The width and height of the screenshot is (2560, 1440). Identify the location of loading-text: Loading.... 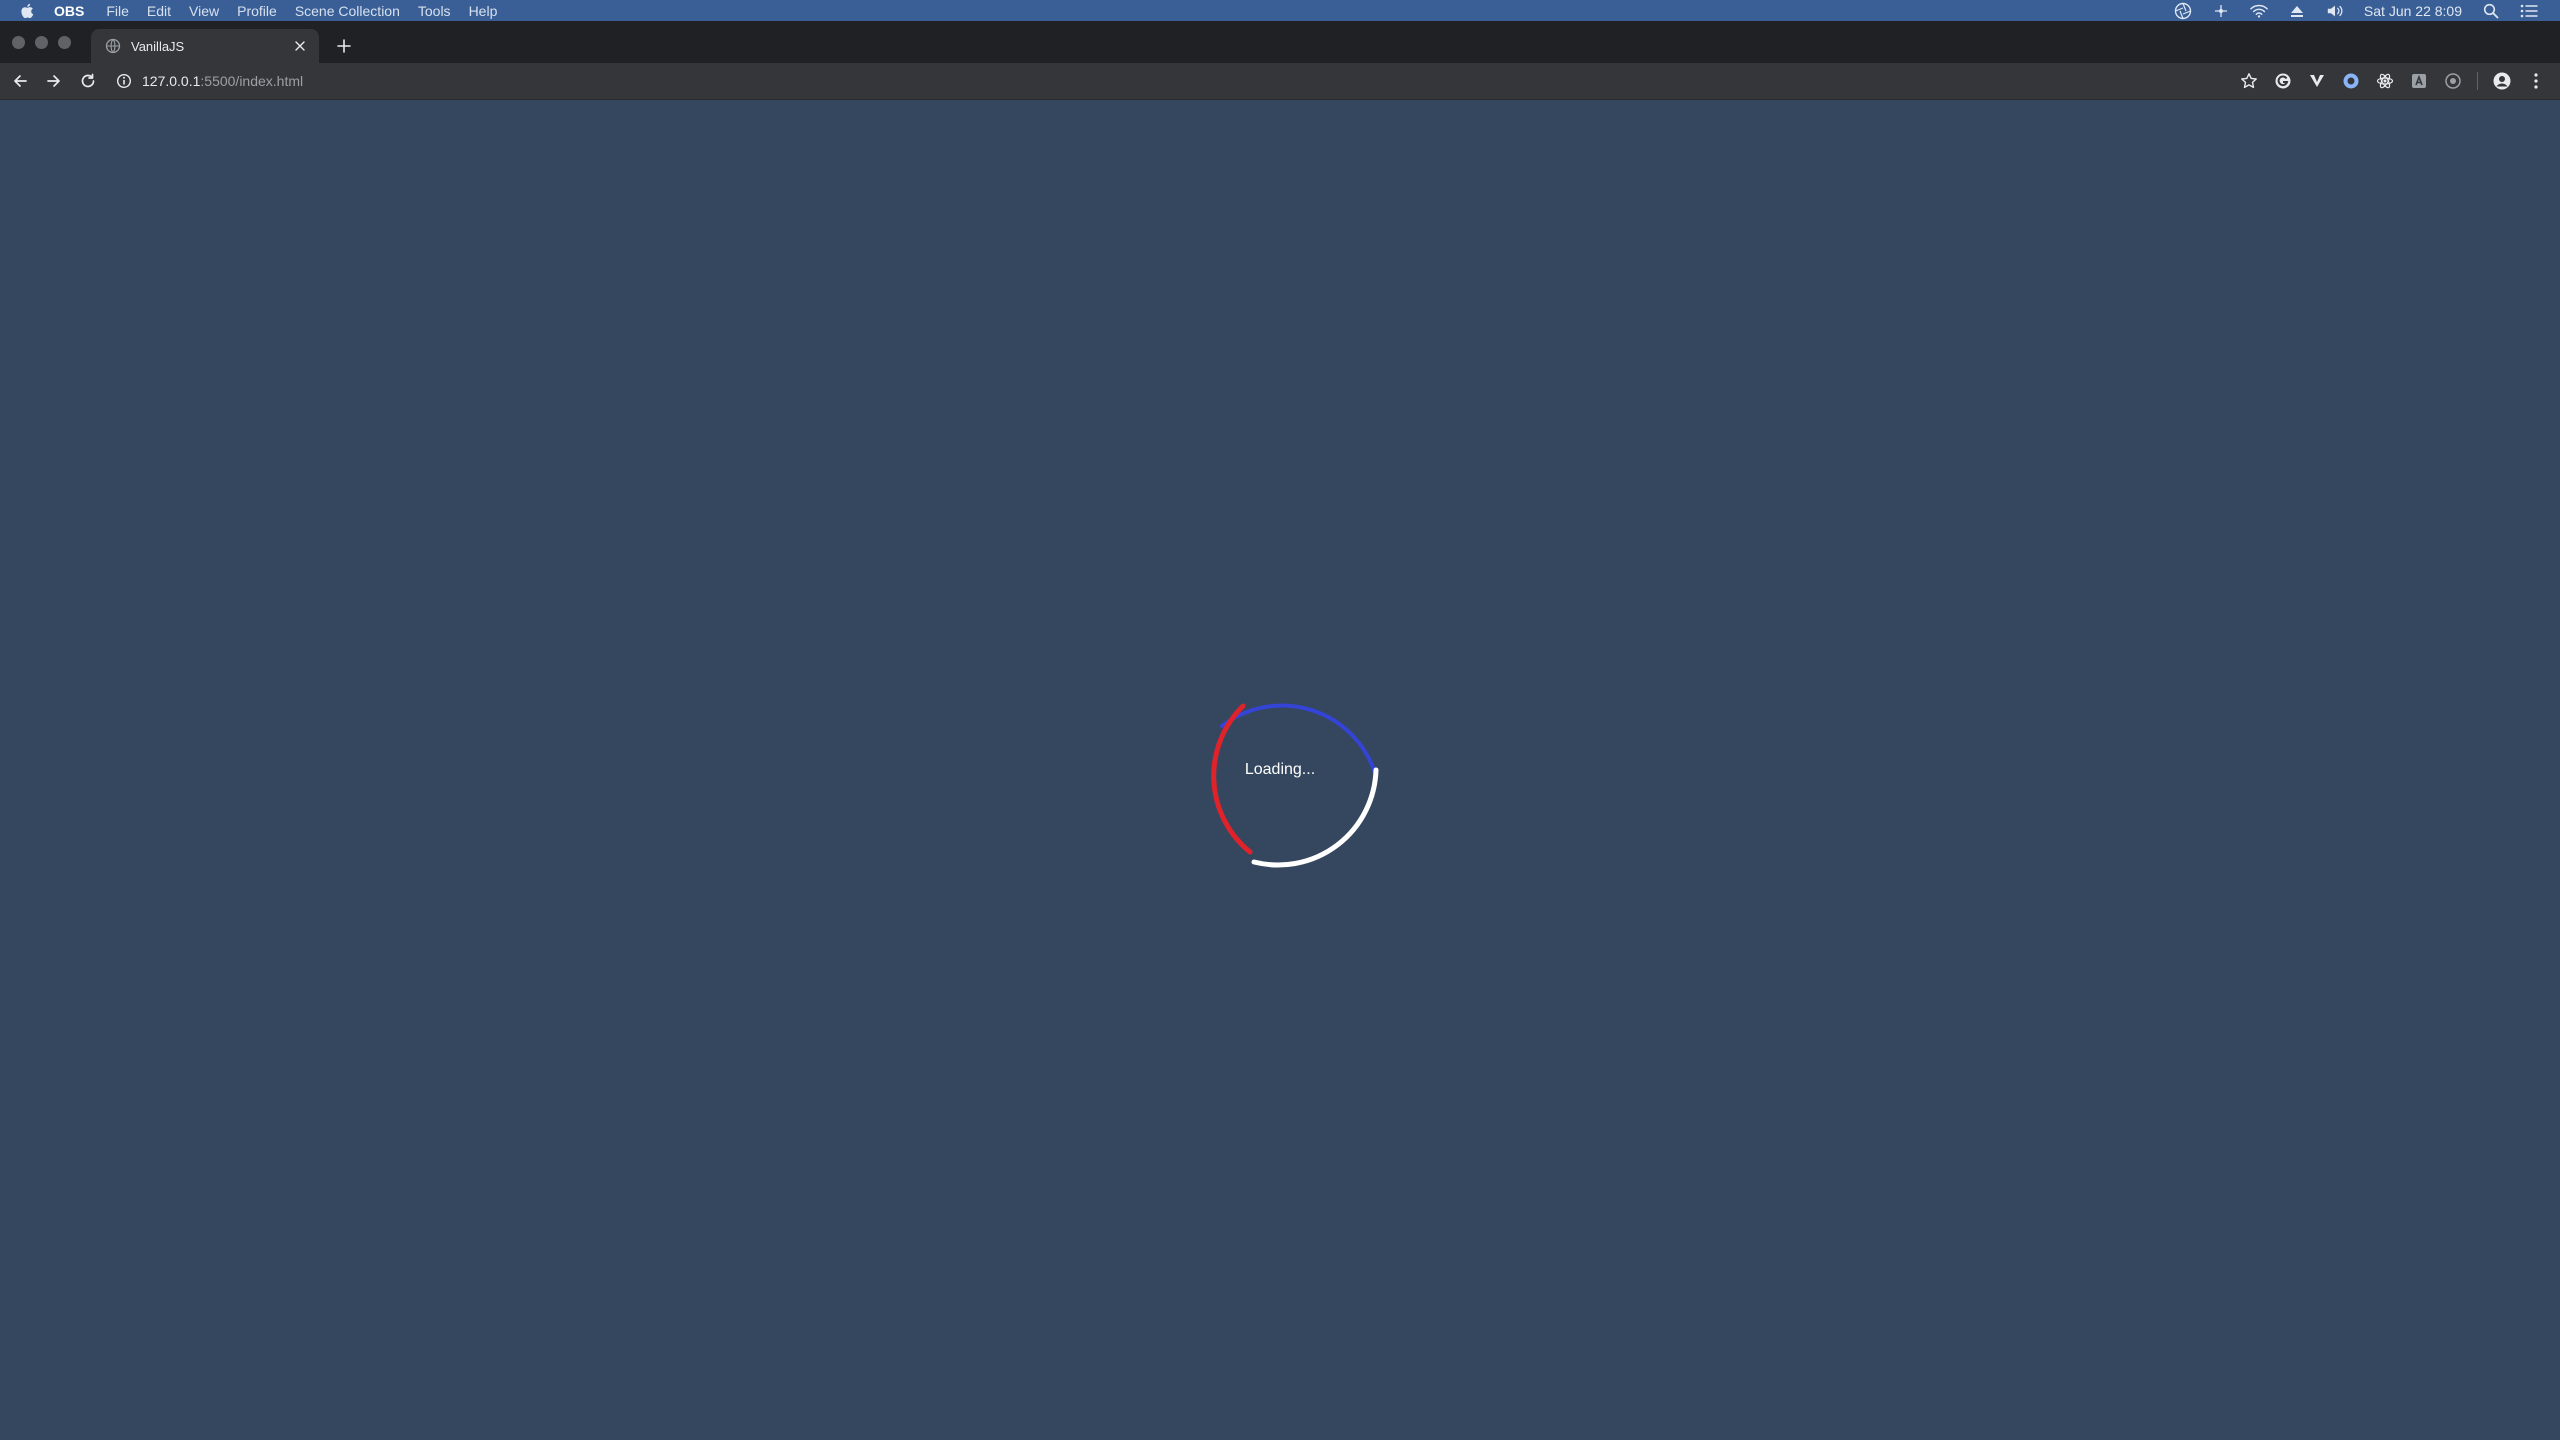
(1280, 769).